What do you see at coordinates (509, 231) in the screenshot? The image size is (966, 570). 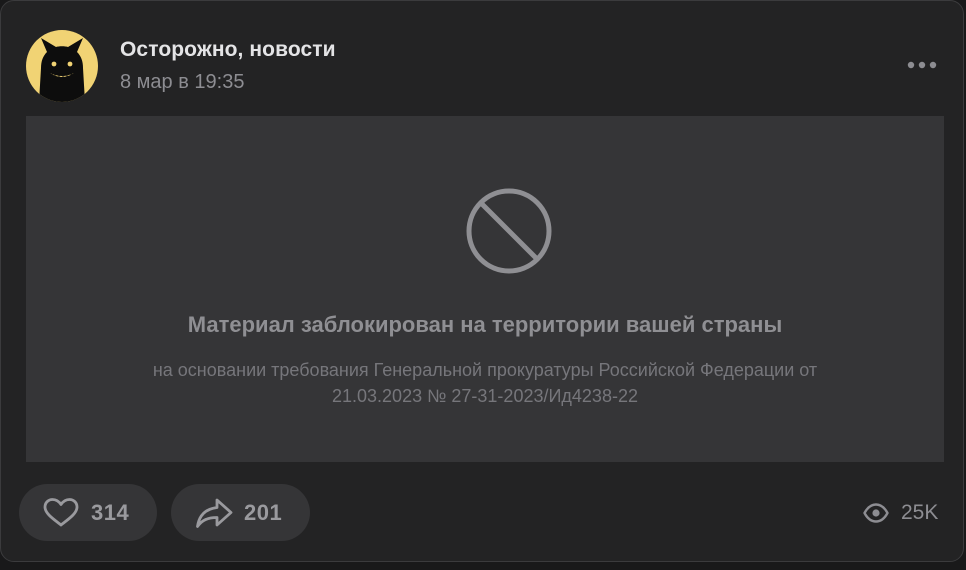 I see `blocked-icon` at bounding box center [509, 231].